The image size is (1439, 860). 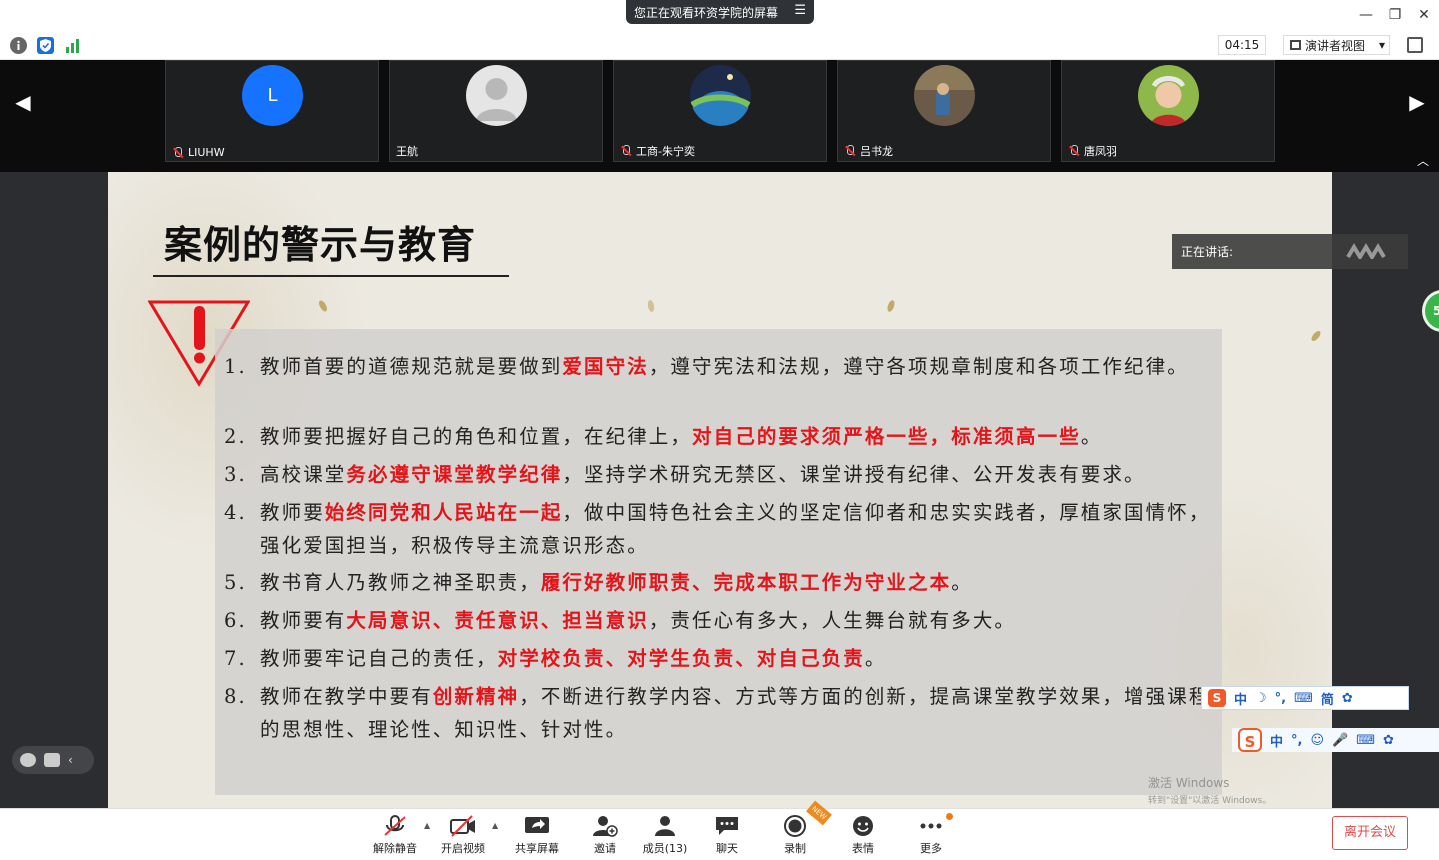 I want to click on avatar: L, so click(x=272, y=95).